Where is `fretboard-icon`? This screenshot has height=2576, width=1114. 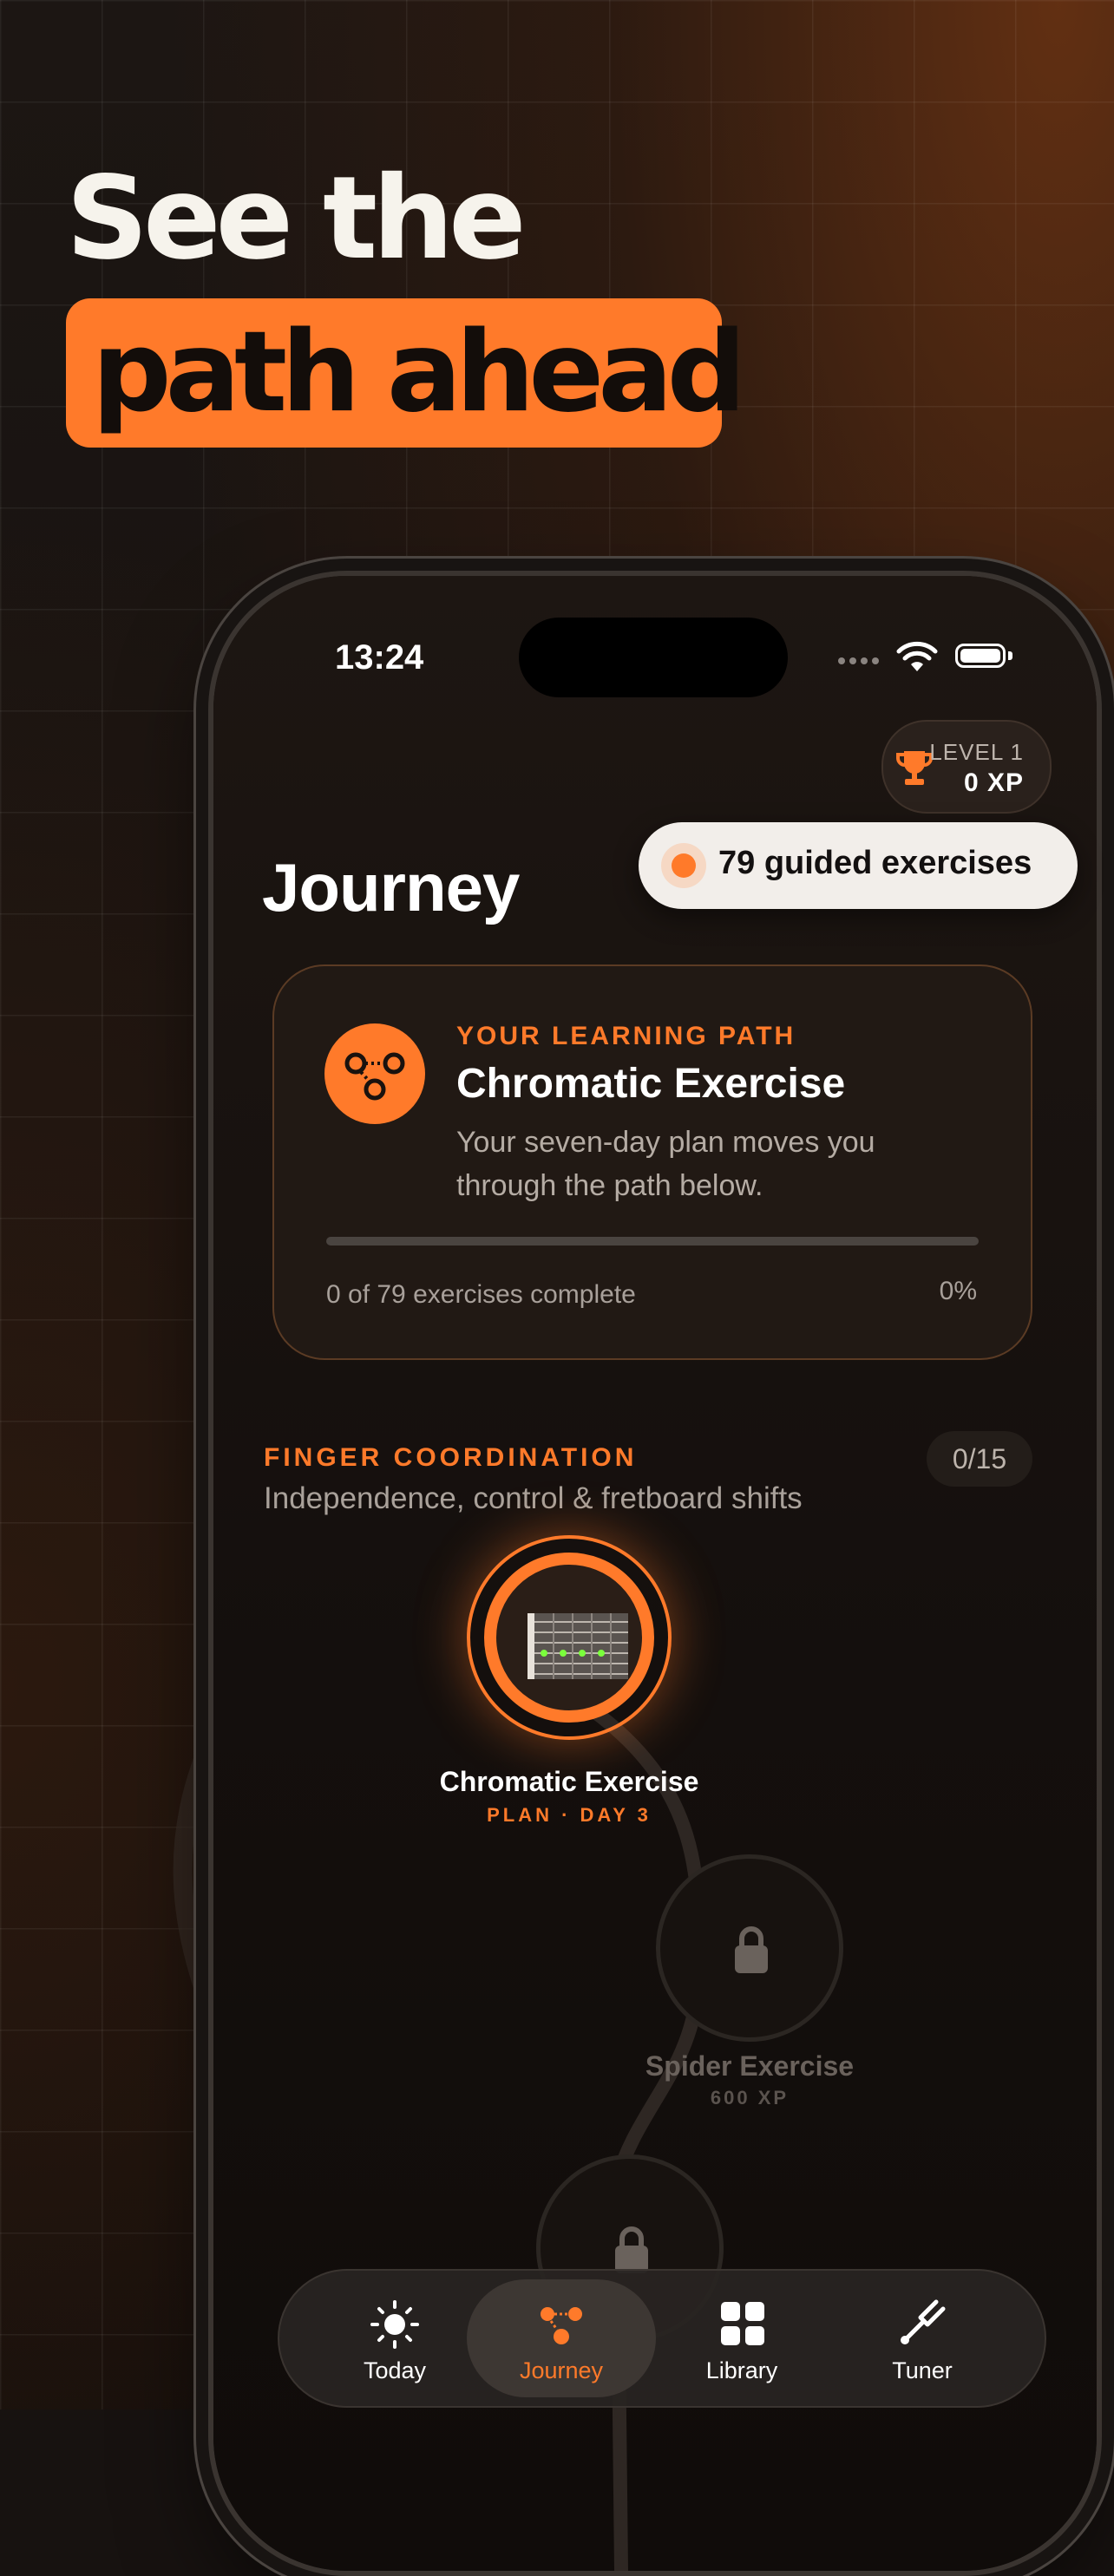 fretboard-icon is located at coordinates (578, 1646).